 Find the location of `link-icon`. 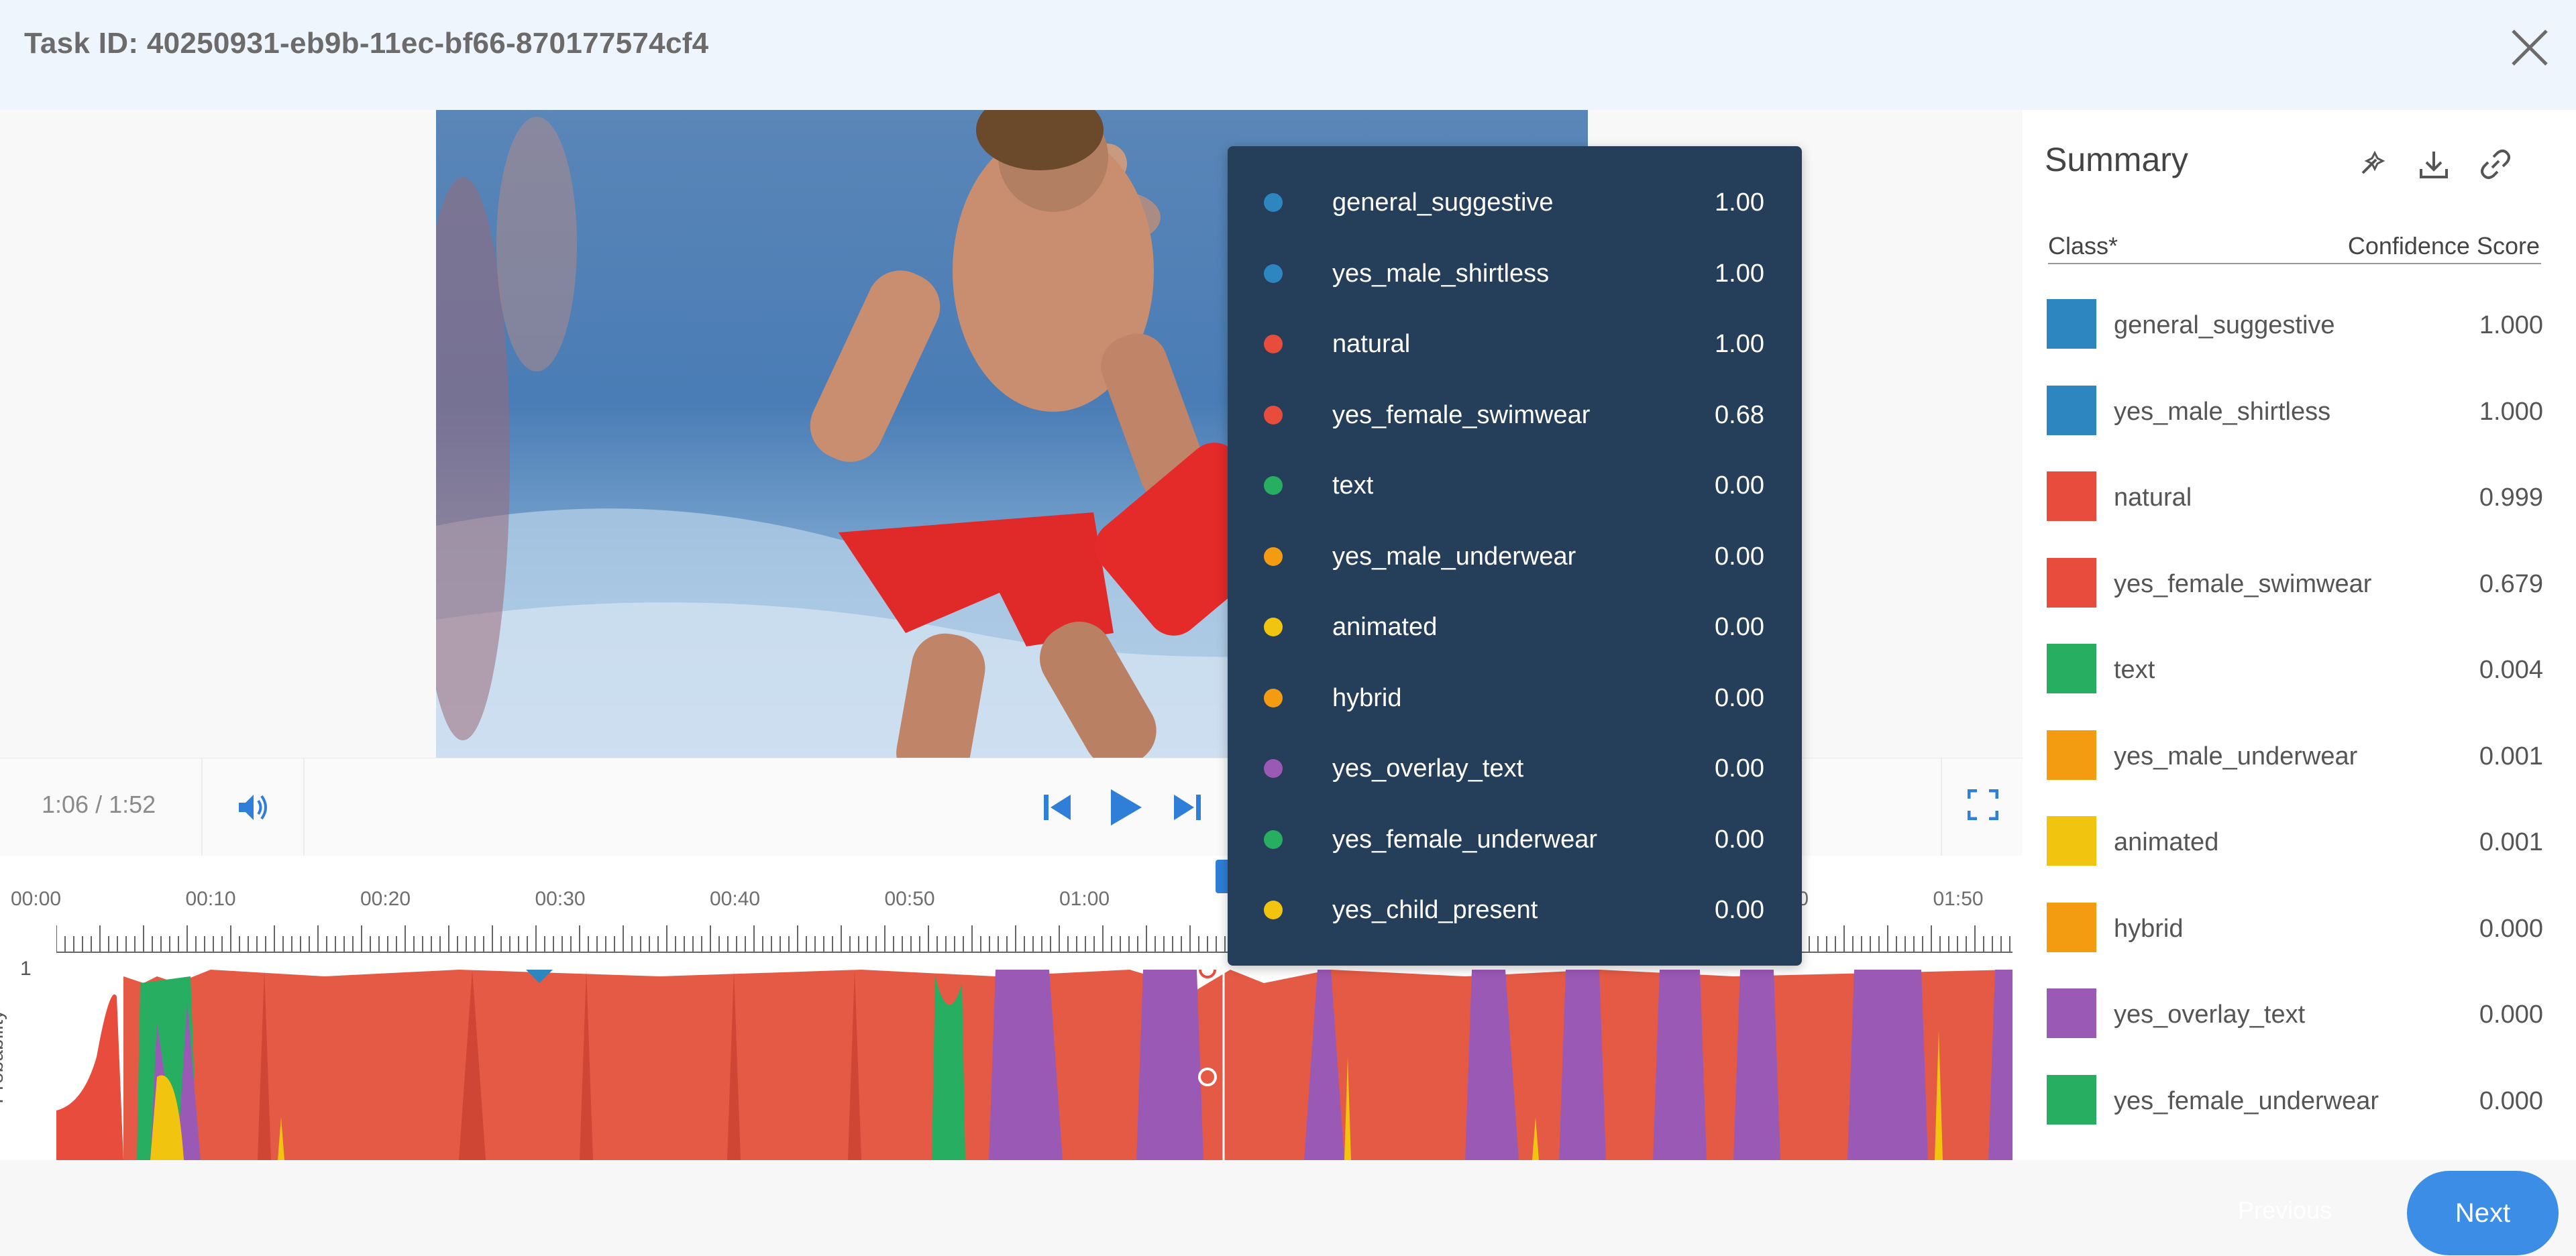

link-icon is located at coordinates (2495, 164).